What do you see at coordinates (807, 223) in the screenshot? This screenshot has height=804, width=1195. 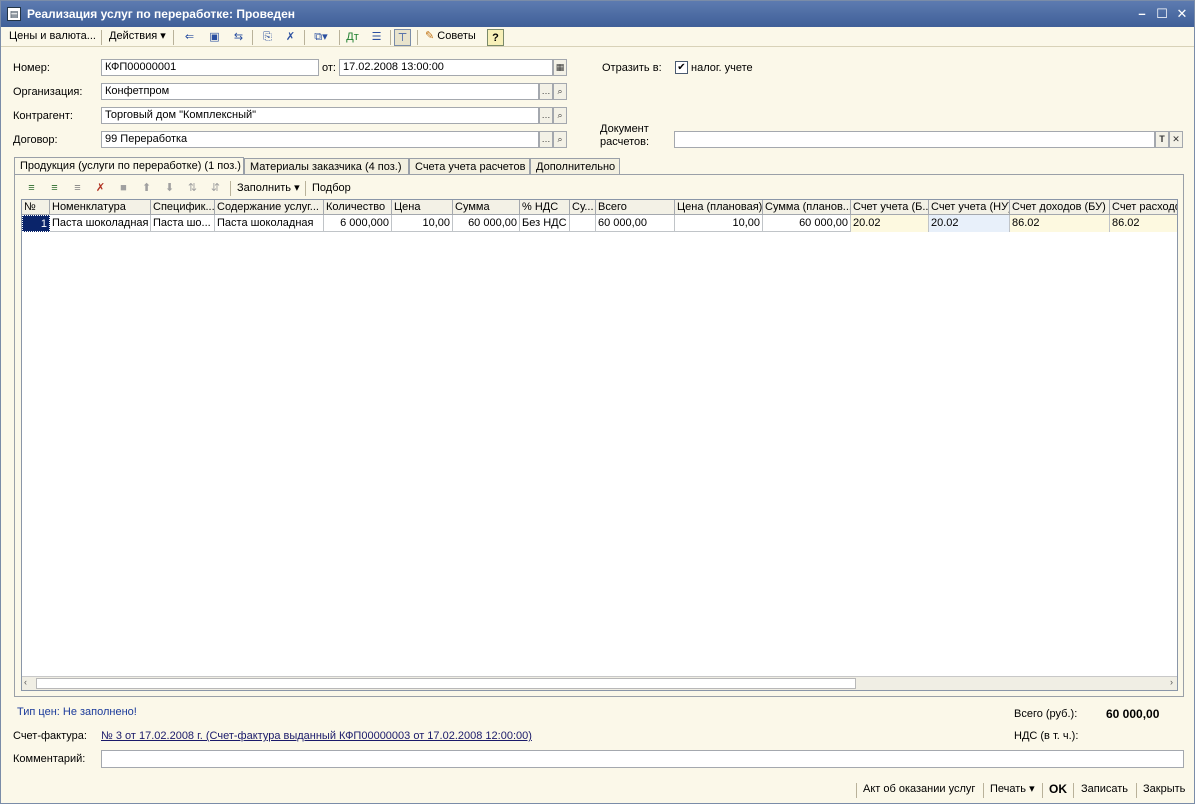 I see `planned-sum-cell: 60 000,00` at bounding box center [807, 223].